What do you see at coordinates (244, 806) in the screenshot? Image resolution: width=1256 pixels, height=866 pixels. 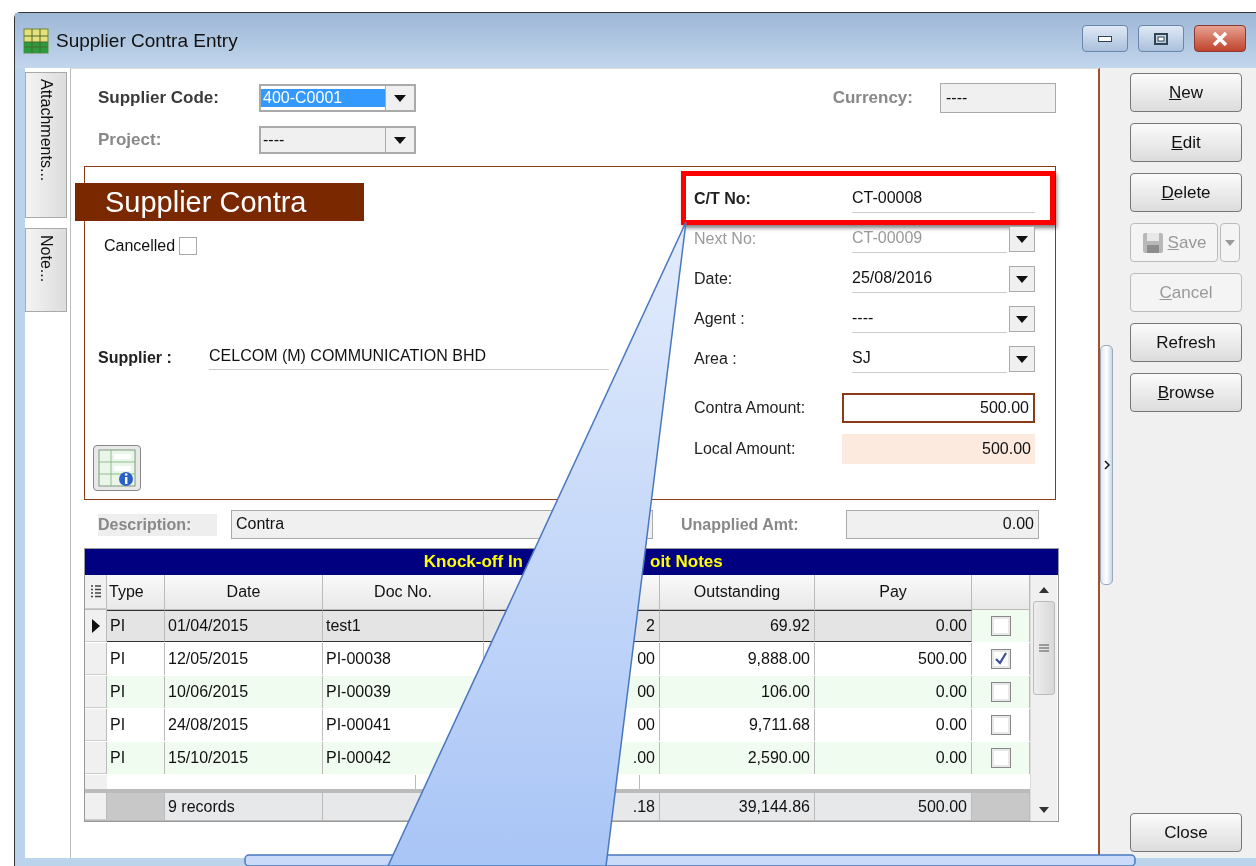 I see `table-cell: 9 records` at bounding box center [244, 806].